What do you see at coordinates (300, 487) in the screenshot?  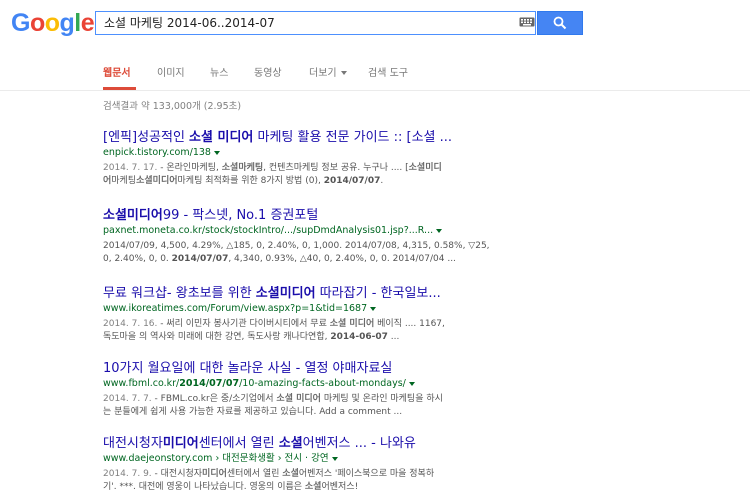 I see `snippet-line: 기'. ***. 대전에 영웅이 나타났습니다. 영웅의 이름은 소셜어벤저스!` at bounding box center [300, 487].